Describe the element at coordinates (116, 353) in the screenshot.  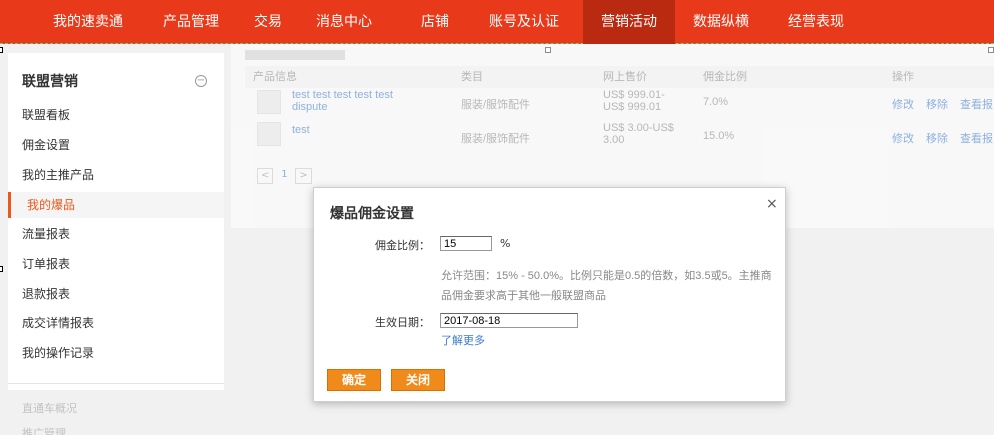
I see `sidebar-item-operation-log: 我的操作记录` at that location.